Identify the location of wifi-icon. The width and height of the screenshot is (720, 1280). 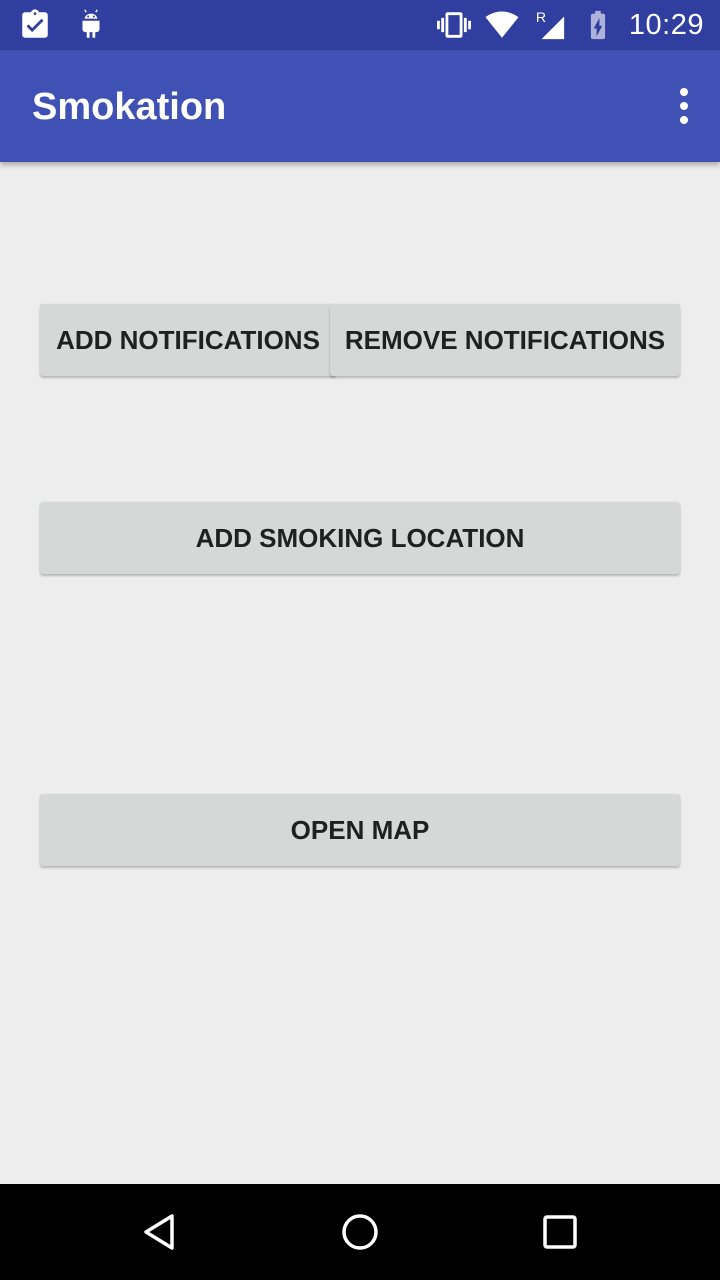
(502, 24).